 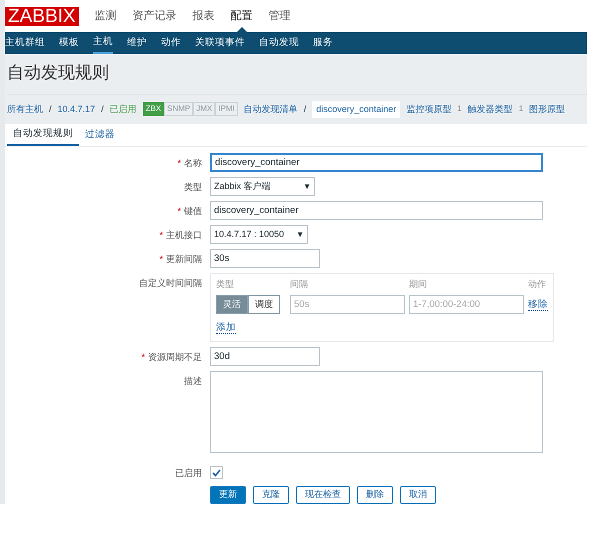 What do you see at coordinates (279, 43) in the screenshot?
I see `submenu-item: 自动发现` at bounding box center [279, 43].